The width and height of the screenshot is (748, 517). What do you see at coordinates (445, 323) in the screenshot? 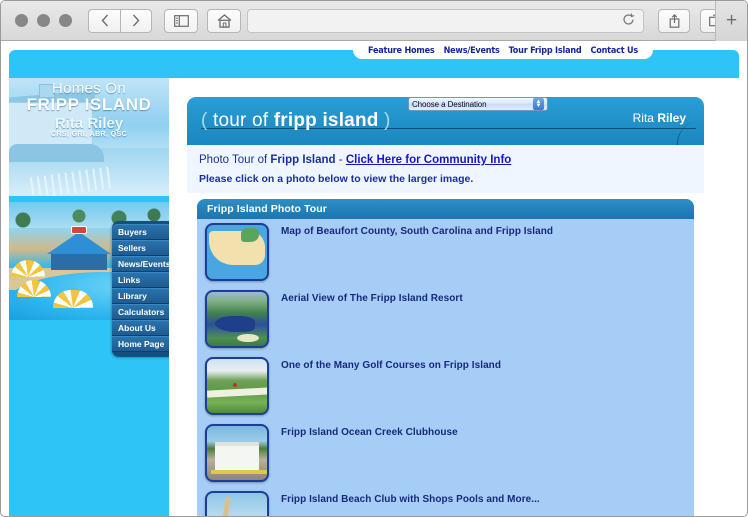
I see `list-item: Aerial View of The Fripp Island Resort` at bounding box center [445, 323].